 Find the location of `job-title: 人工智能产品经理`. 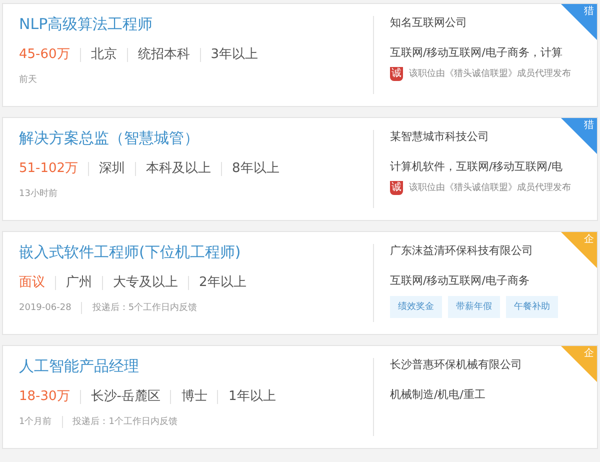

job-title: 人工智能产品经理 is located at coordinates (79, 366).